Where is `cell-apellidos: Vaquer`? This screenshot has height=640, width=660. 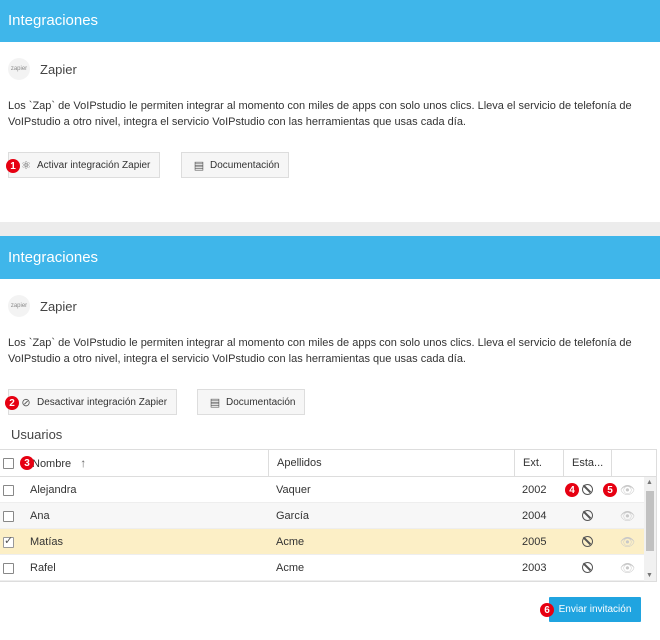 cell-apellidos: Vaquer is located at coordinates (293, 490).